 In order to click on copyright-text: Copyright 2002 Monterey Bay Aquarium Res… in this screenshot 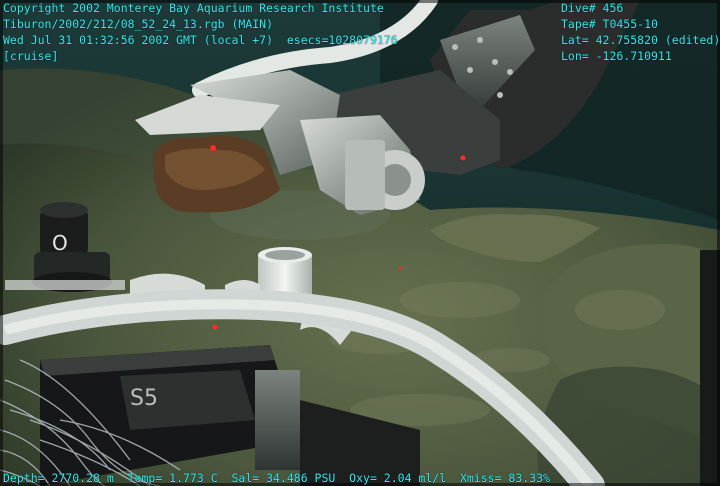, I will do `click(193, 8)`.